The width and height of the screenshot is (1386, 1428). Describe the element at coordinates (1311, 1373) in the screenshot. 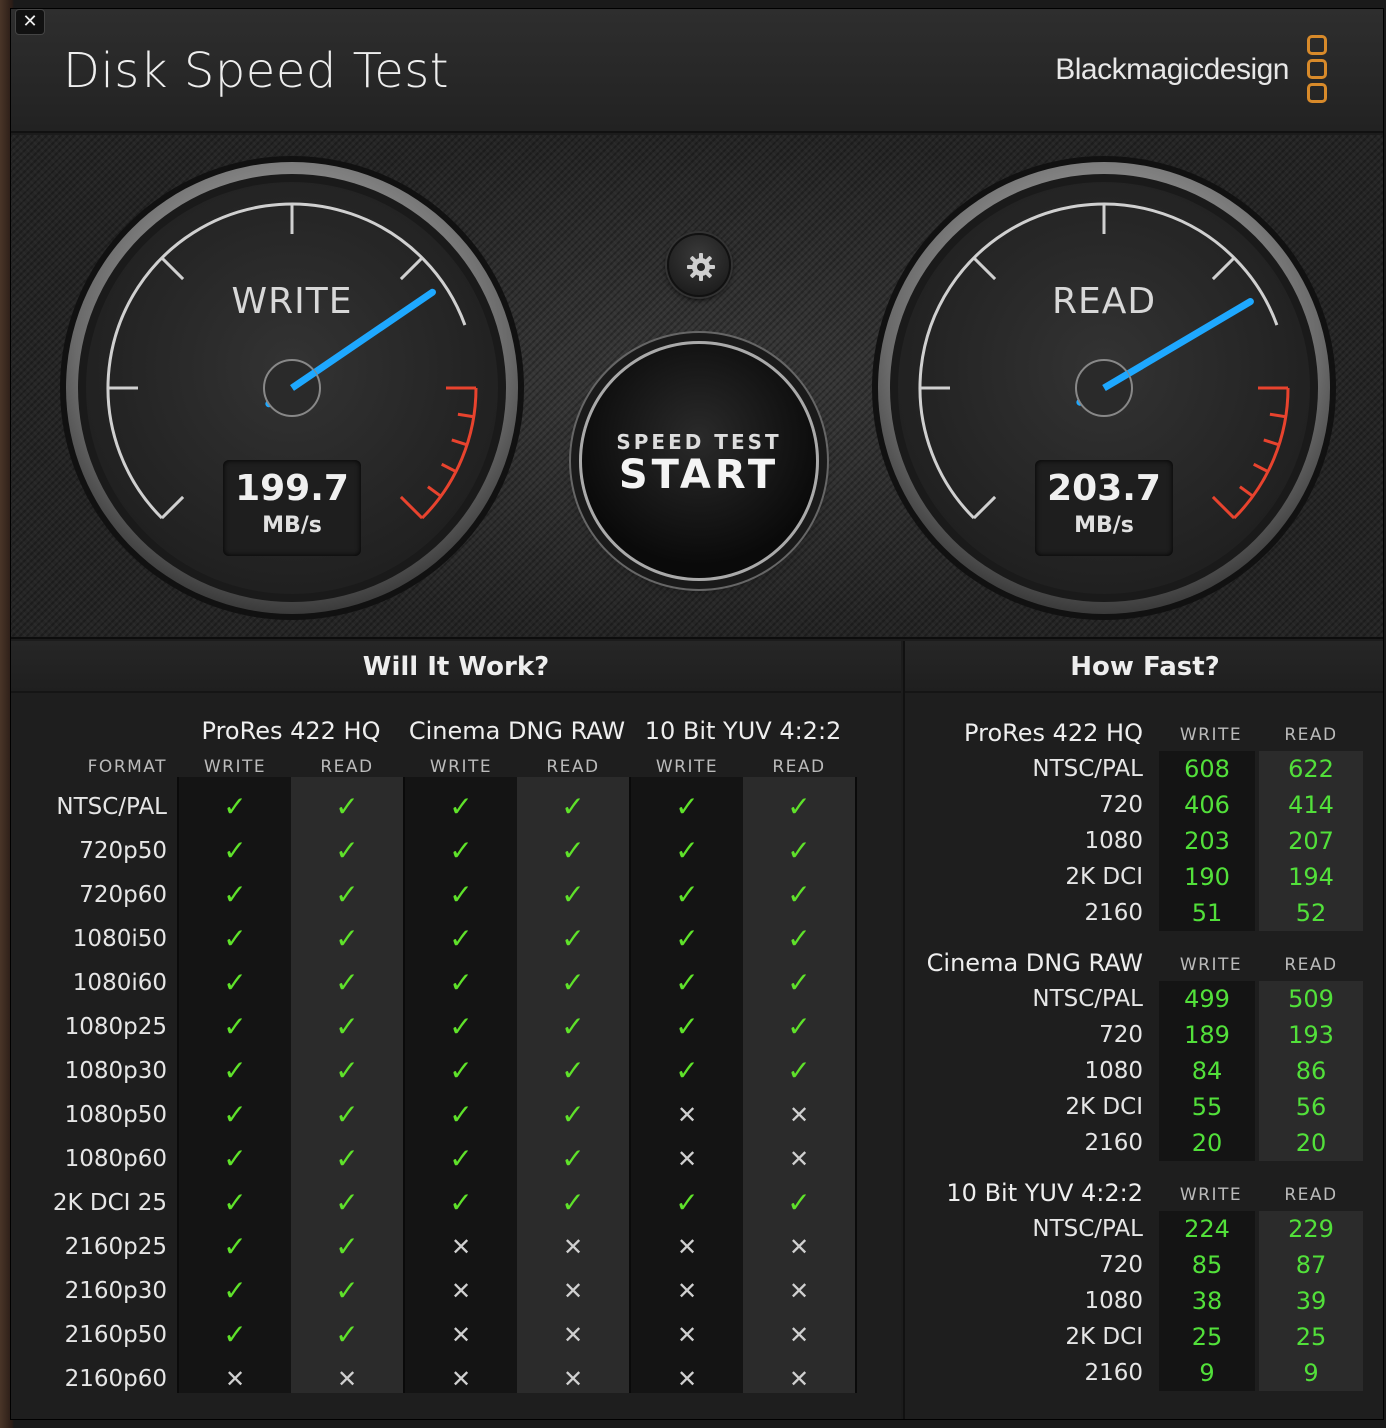

I see `read-fps-value: 9` at that location.